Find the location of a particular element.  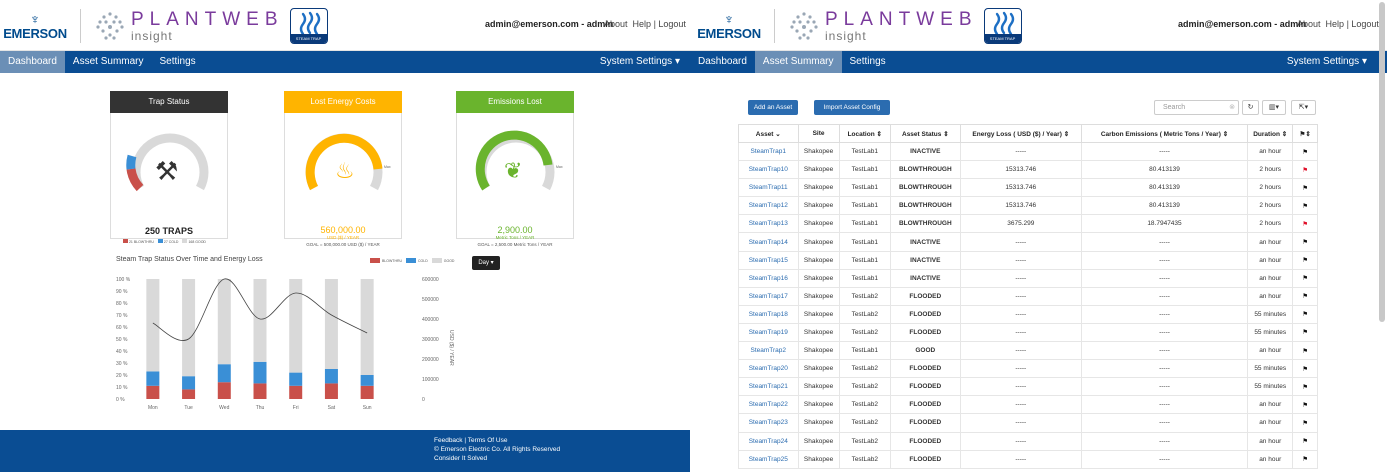

asset-link: SteamTrap13 is located at coordinates (768, 224).